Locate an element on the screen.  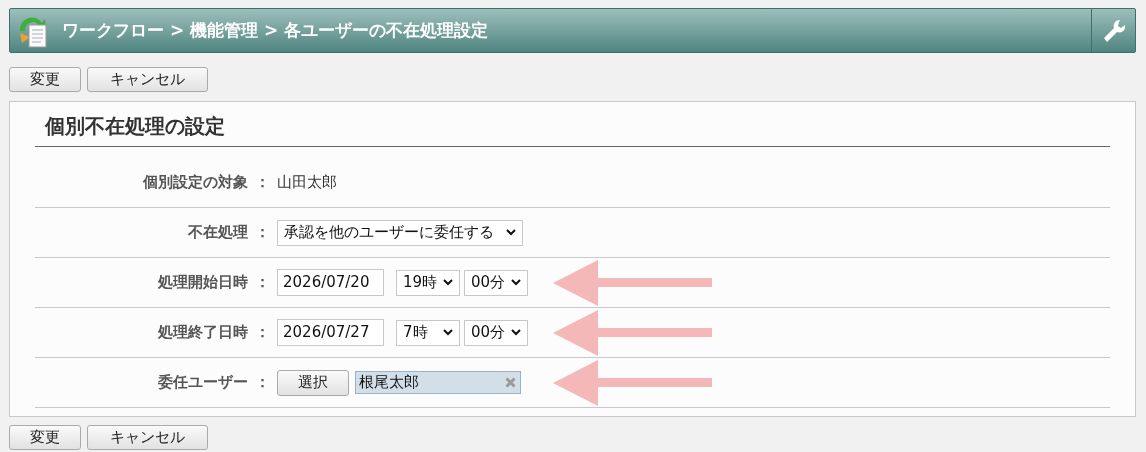
hour-dropdown: 19時 is located at coordinates (428, 282).